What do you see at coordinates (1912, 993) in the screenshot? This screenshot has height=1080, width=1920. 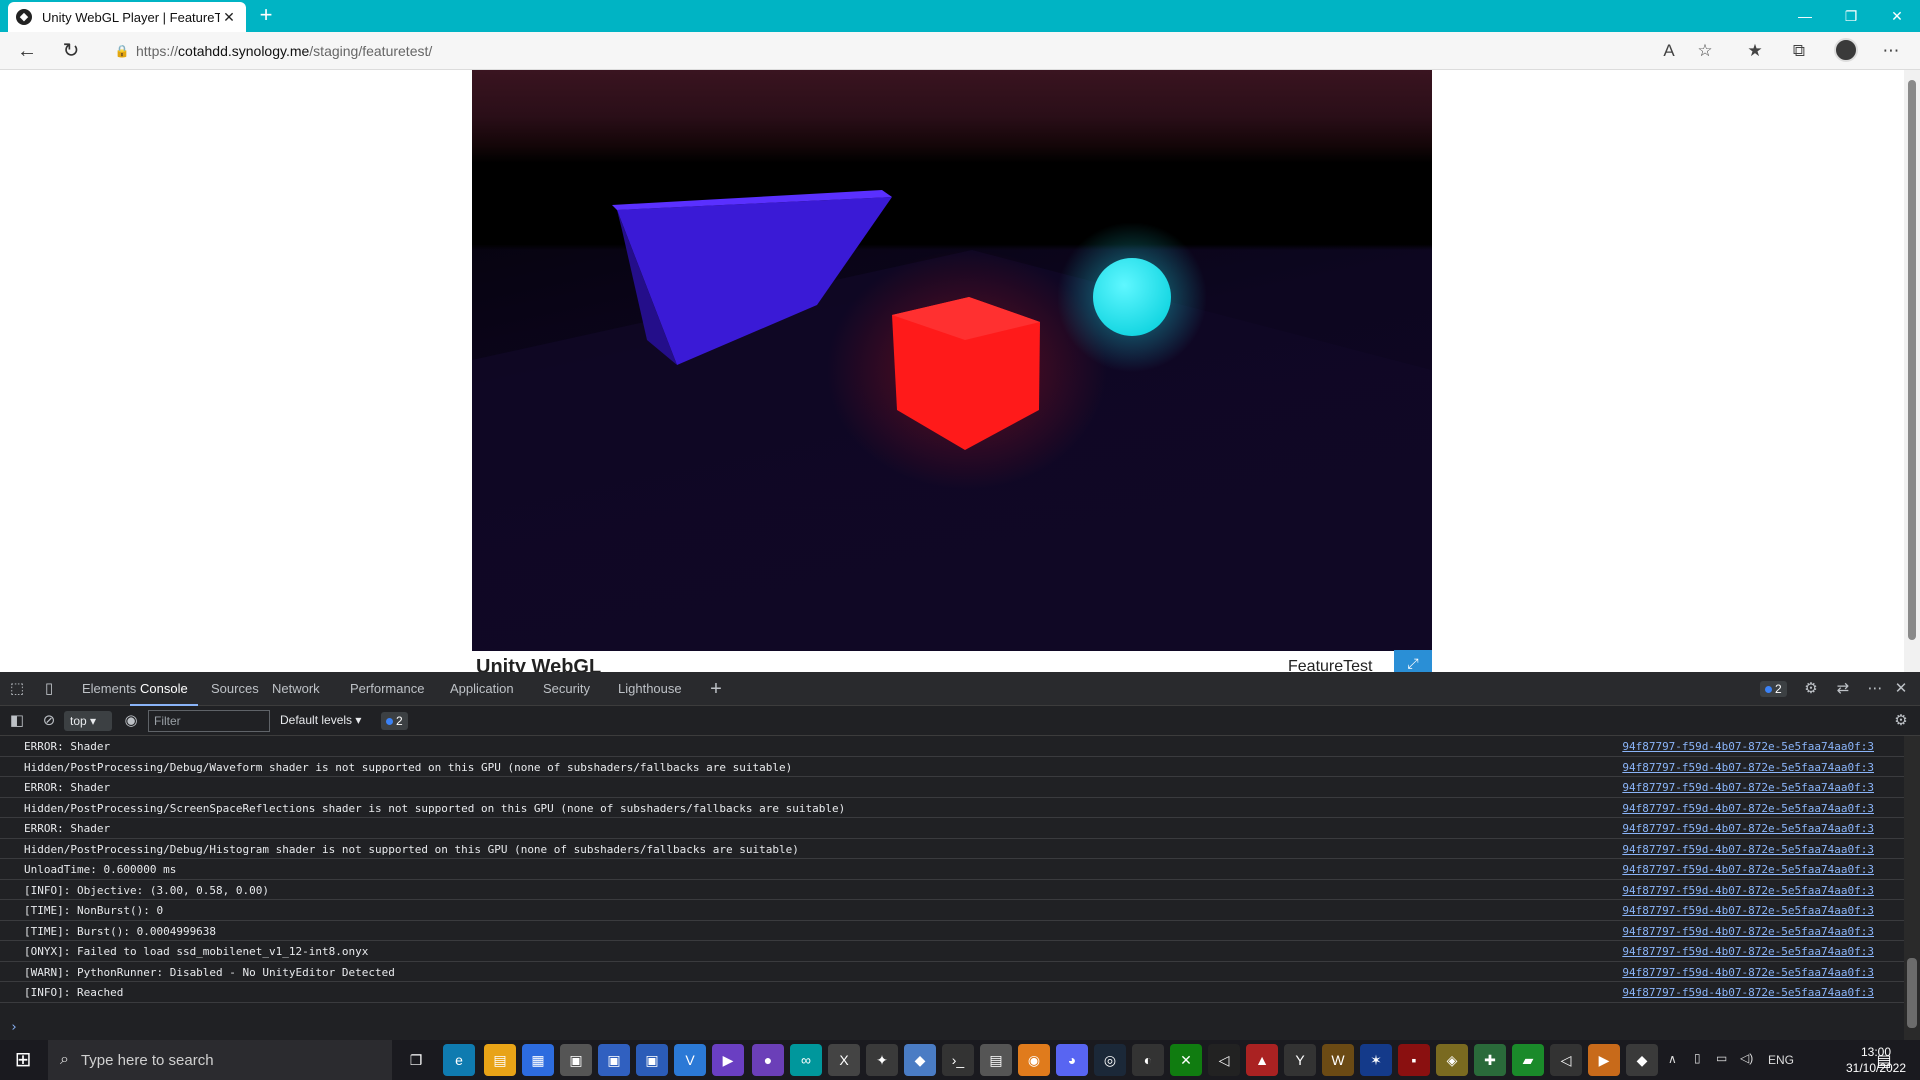 I see `console-scroll-thumb` at bounding box center [1912, 993].